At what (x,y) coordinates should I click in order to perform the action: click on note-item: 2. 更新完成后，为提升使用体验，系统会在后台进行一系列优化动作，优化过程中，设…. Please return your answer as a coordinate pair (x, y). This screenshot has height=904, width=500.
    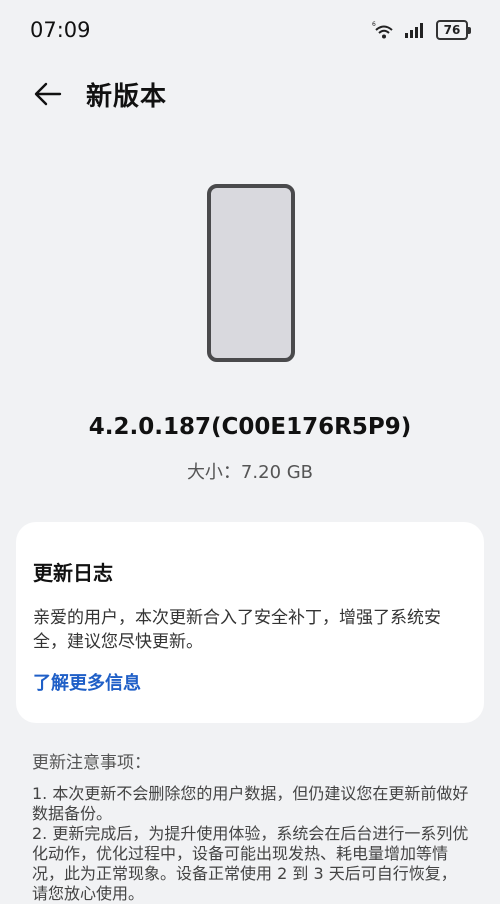
    Looking at the image, I should click on (250, 863).